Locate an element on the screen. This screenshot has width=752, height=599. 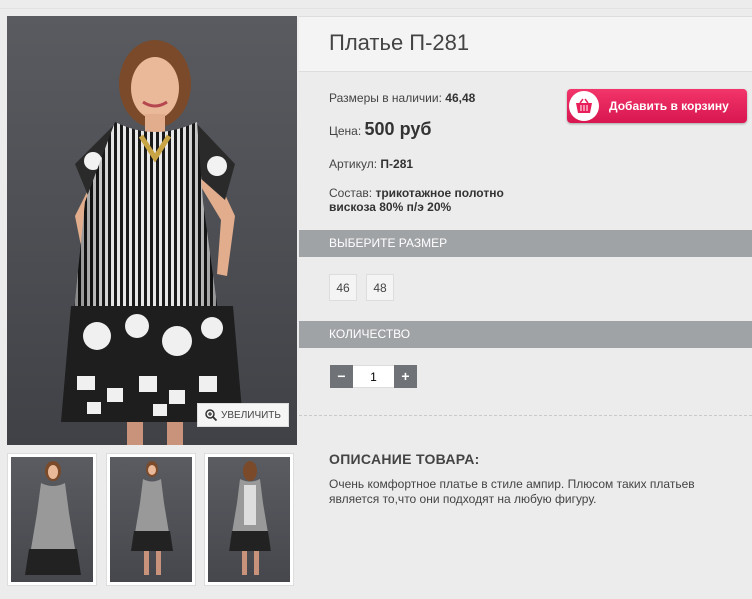
zoom-button: УВЕЛИЧИТЬ is located at coordinates (243, 415).